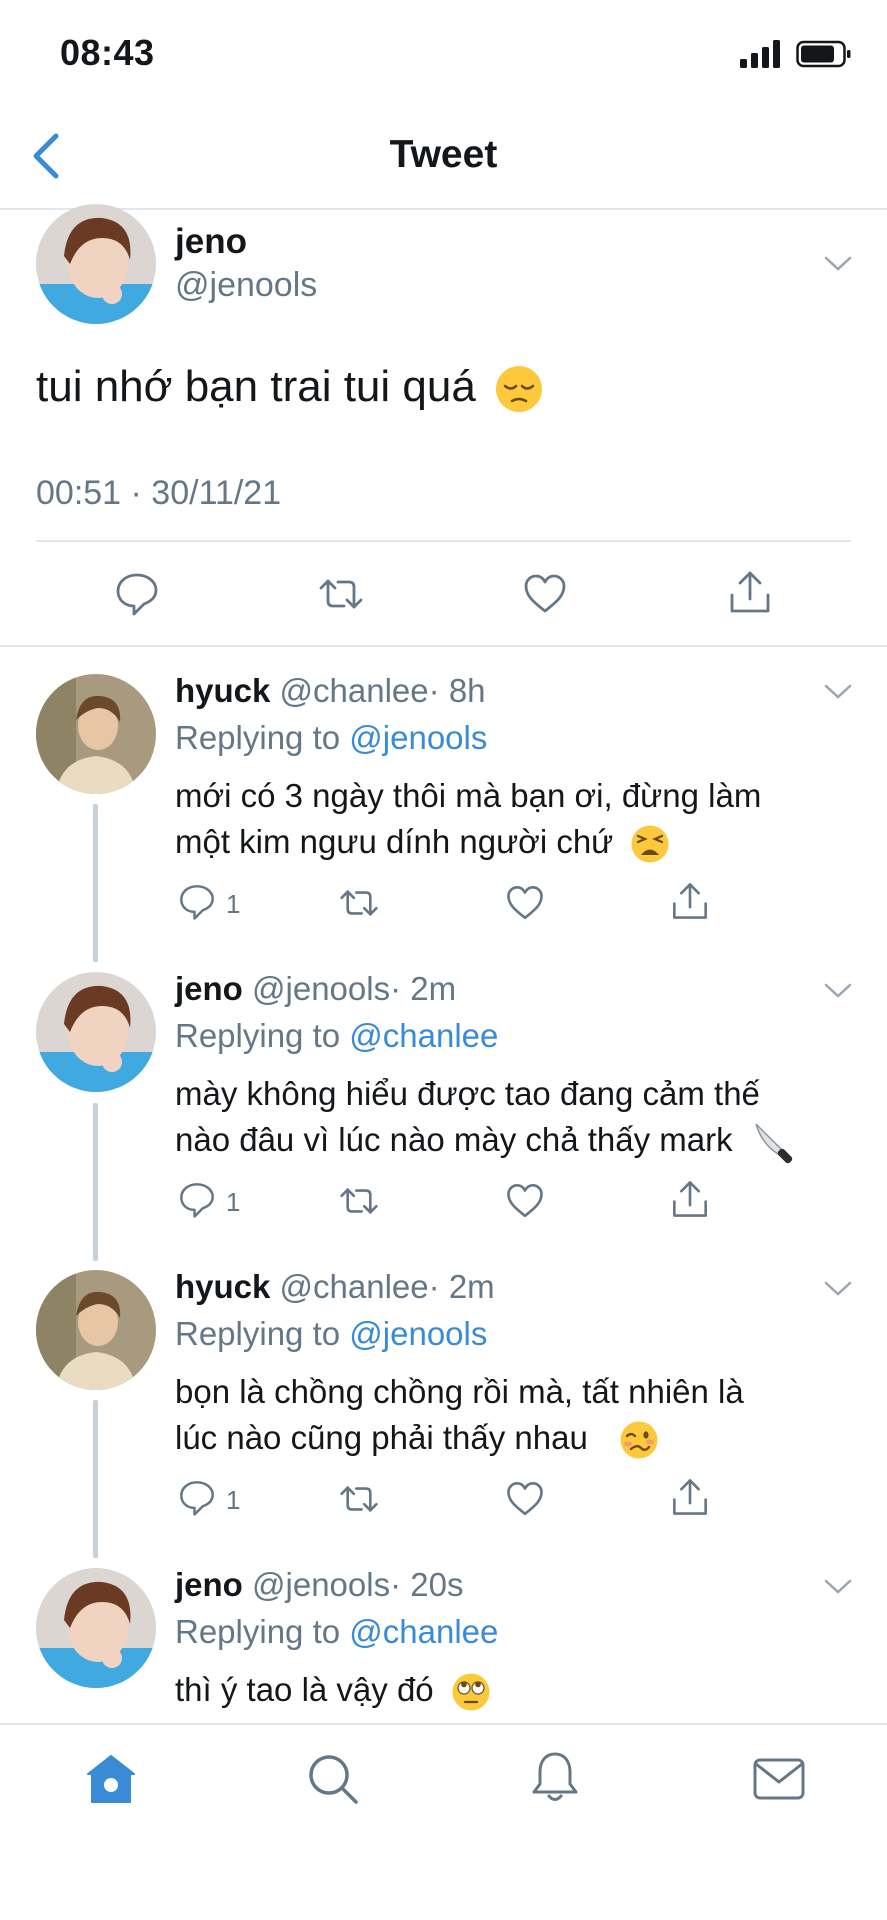  Describe the element at coordinates (443, 646) in the screenshot. I see `section-divider` at that location.